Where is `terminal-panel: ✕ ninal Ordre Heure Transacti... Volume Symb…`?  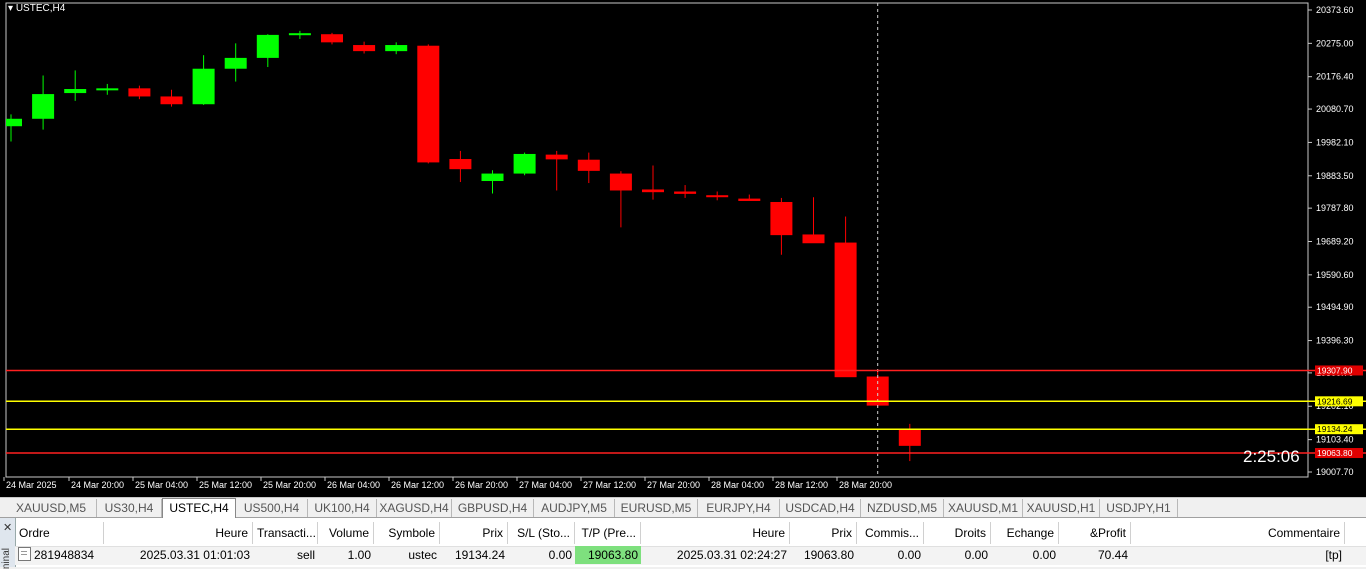 terminal-panel: ✕ ninal Ordre Heure Transacti... Volume Symb… is located at coordinates (683, 543).